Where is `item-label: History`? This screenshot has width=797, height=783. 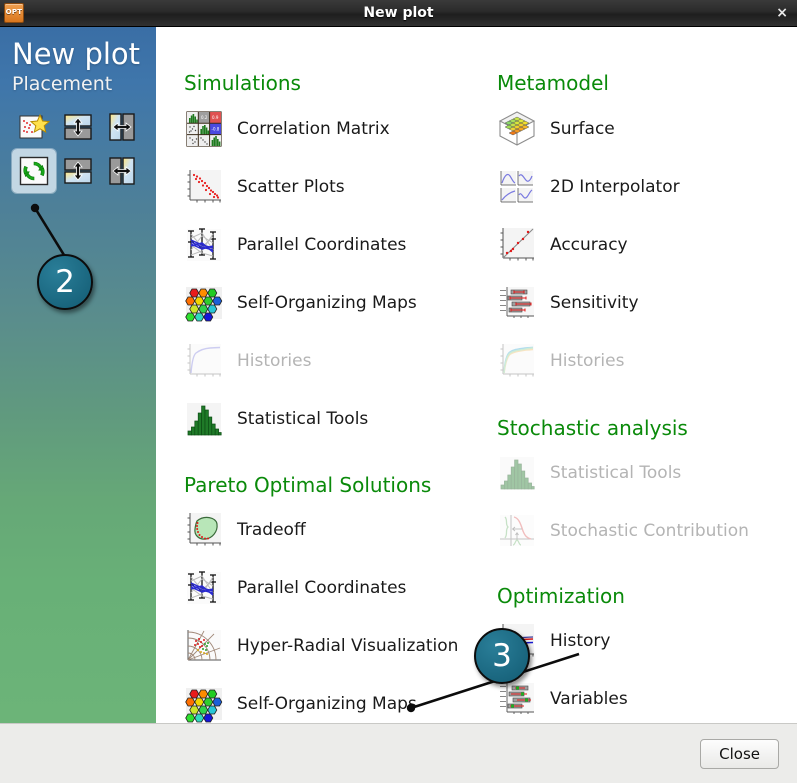
item-label: History is located at coordinates (580, 641).